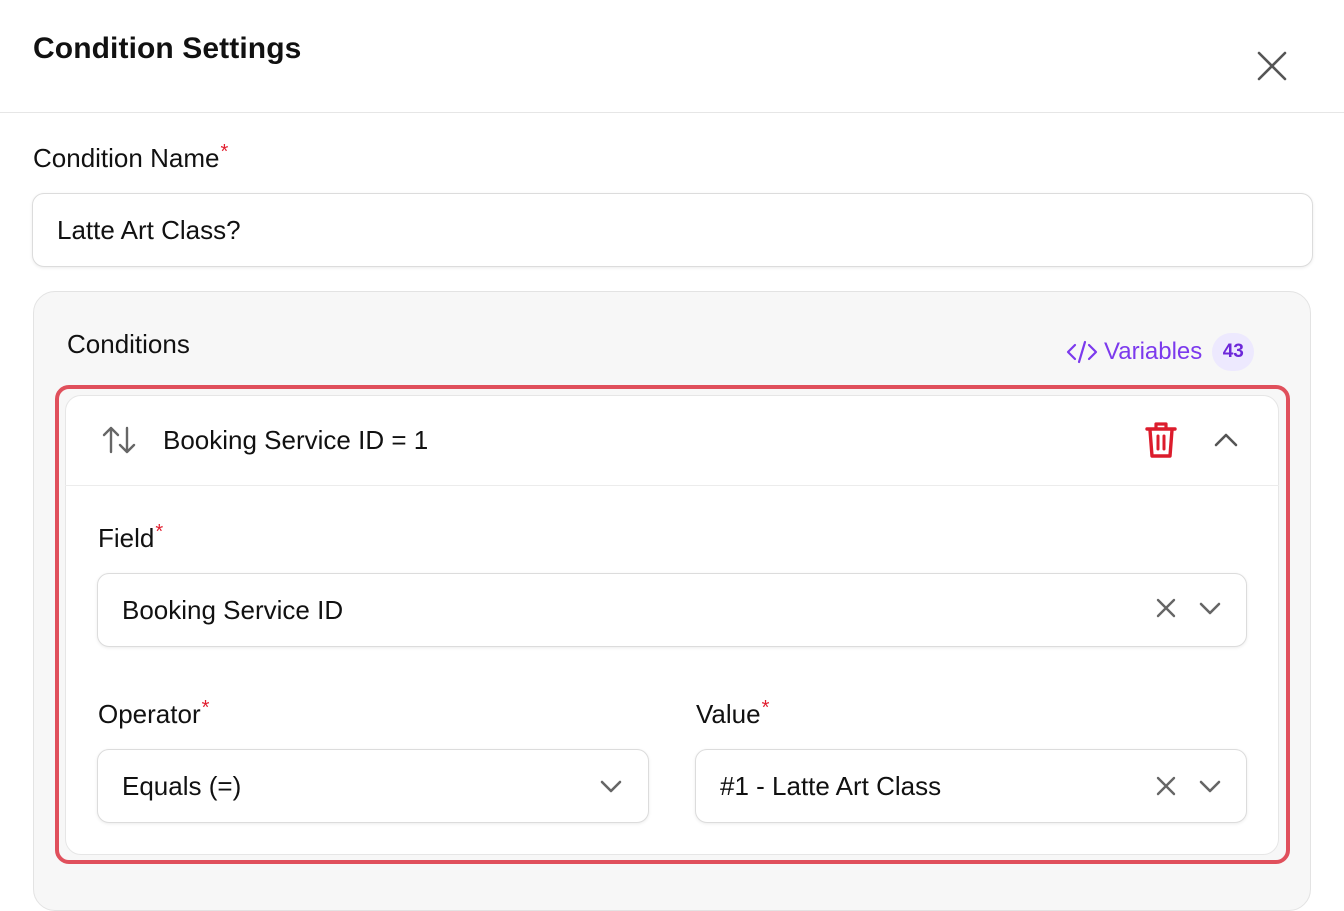 The image size is (1344, 911). I want to click on close-icon, so click(1272, 66).